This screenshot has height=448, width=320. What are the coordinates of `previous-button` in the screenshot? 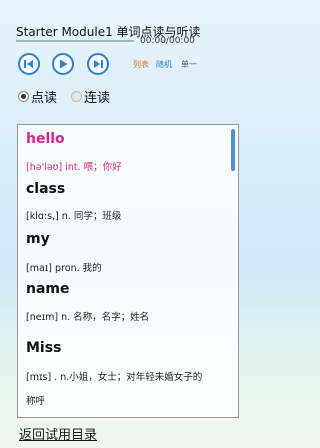 It's located at (29, 64).